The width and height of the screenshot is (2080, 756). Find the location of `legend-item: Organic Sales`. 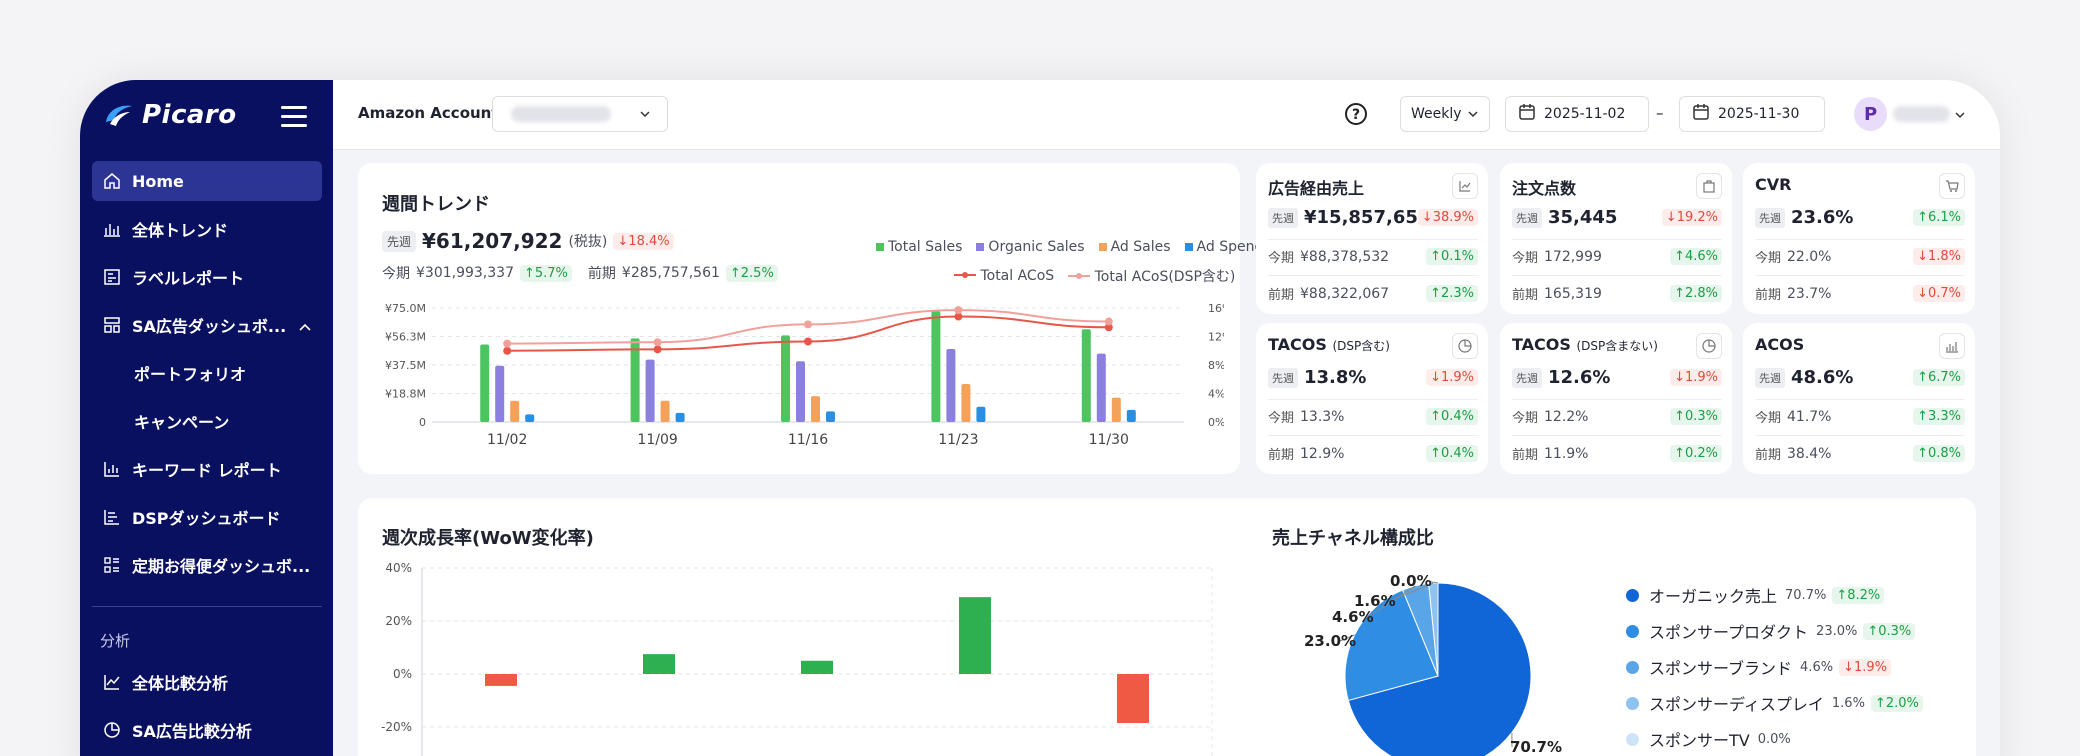

legend-item: Organic Sales is located at coordinates (1030, 247).